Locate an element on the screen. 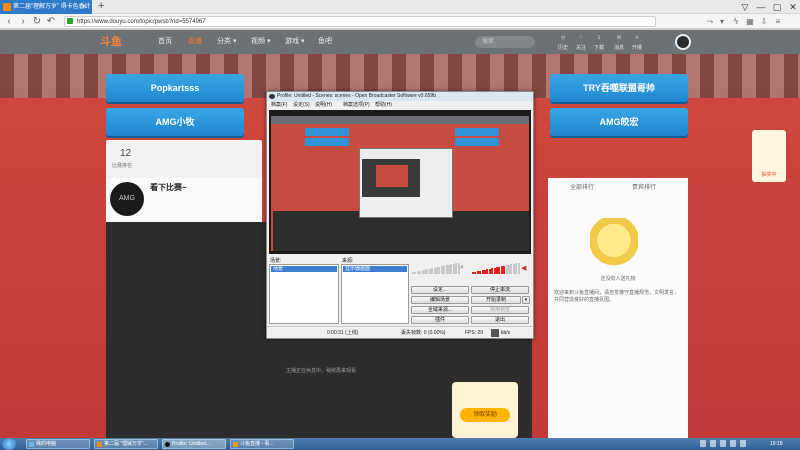  event-button-1: Popkartsss is located at coordinates (175, 88).